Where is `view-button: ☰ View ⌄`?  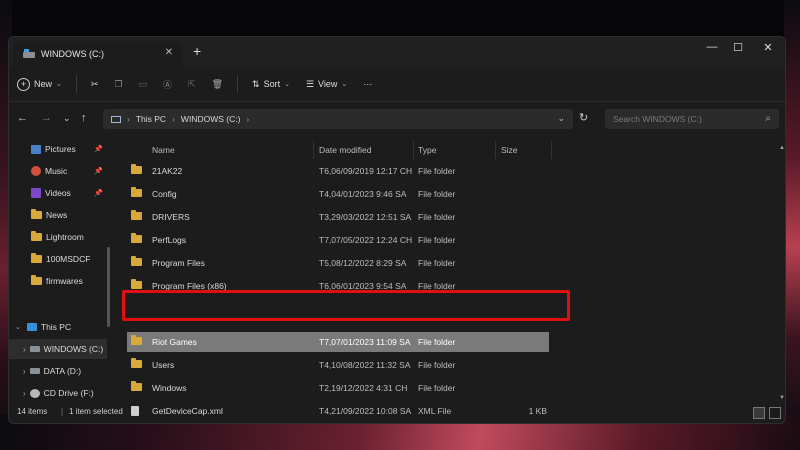
view-button: ☰ View ⌄ is located at coordinates (326, 84).